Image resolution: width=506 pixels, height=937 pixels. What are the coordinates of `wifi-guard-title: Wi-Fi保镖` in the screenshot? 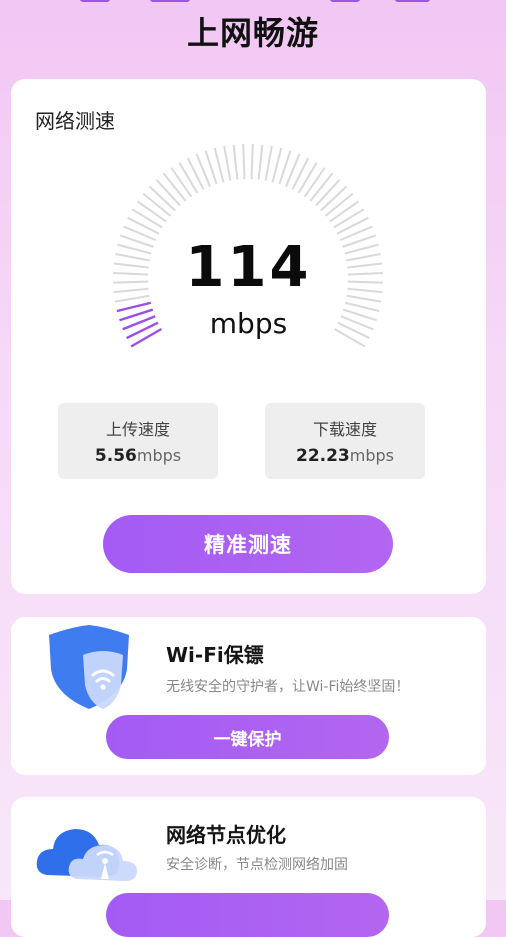 It's located at (215, 655).